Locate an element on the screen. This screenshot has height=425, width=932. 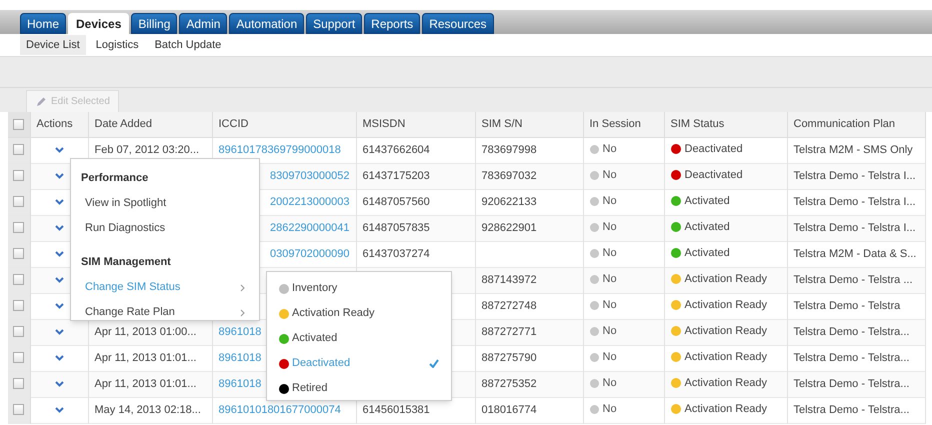
checkmark-icon is located at coordinates (434, 363).